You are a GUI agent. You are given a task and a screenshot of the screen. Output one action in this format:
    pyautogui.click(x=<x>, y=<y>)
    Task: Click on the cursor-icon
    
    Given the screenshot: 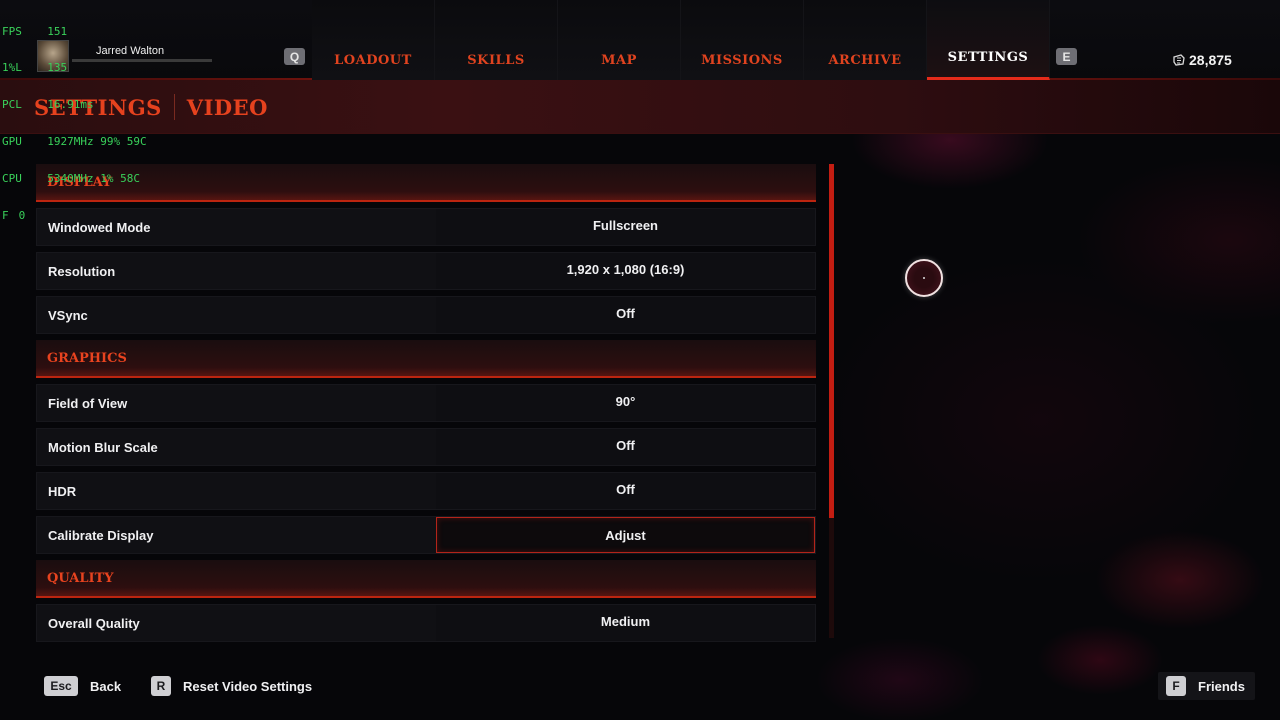 What is the action you would take?
    pyautogui.click(x=924, y=278)
    